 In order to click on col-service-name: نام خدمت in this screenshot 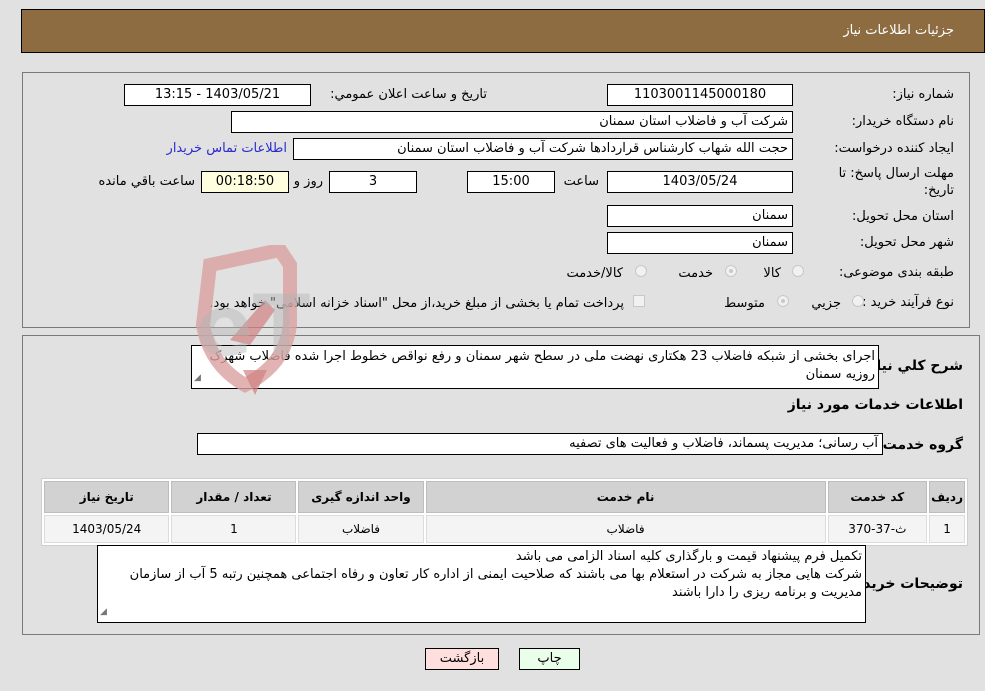, I will do `click(625, 497)`.